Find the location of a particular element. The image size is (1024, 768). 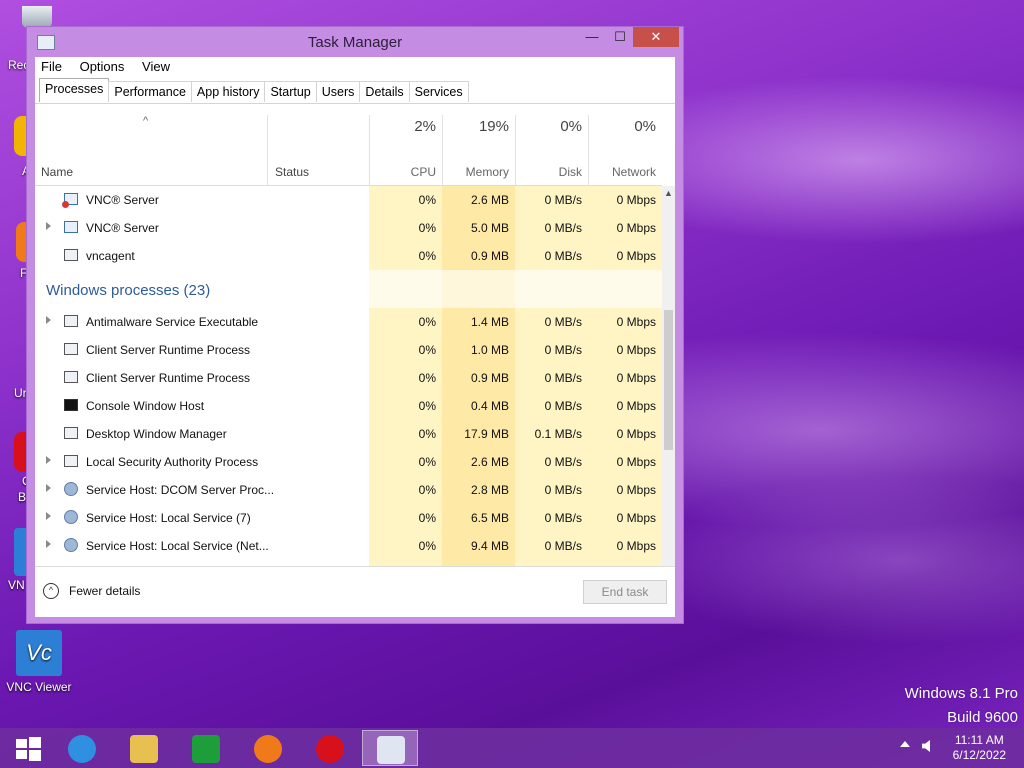

firefox-icon is located at coordinates (268, 749).